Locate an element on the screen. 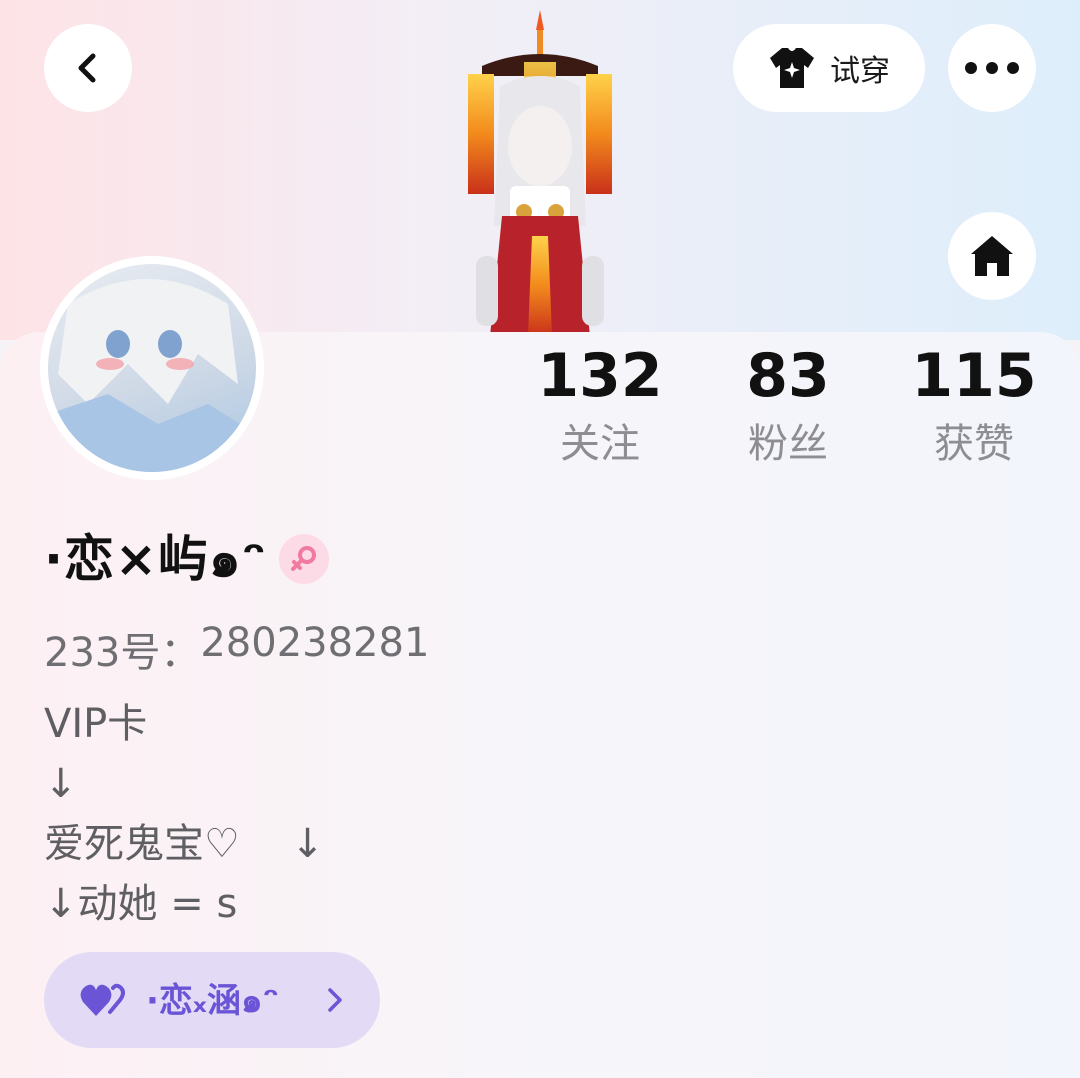 This screenshot has width=1080, height=1078. chevron-right-icon is located at coordinates (335, 1000).